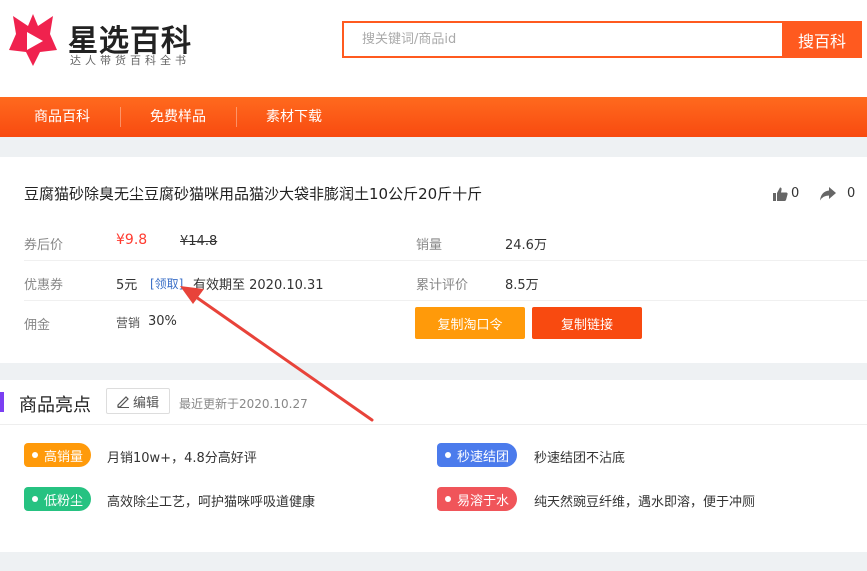 The image size is (867, 571). Describe the element at coordinates (837, 193) in the screenshot. I see `share-stat: 0` at that location.